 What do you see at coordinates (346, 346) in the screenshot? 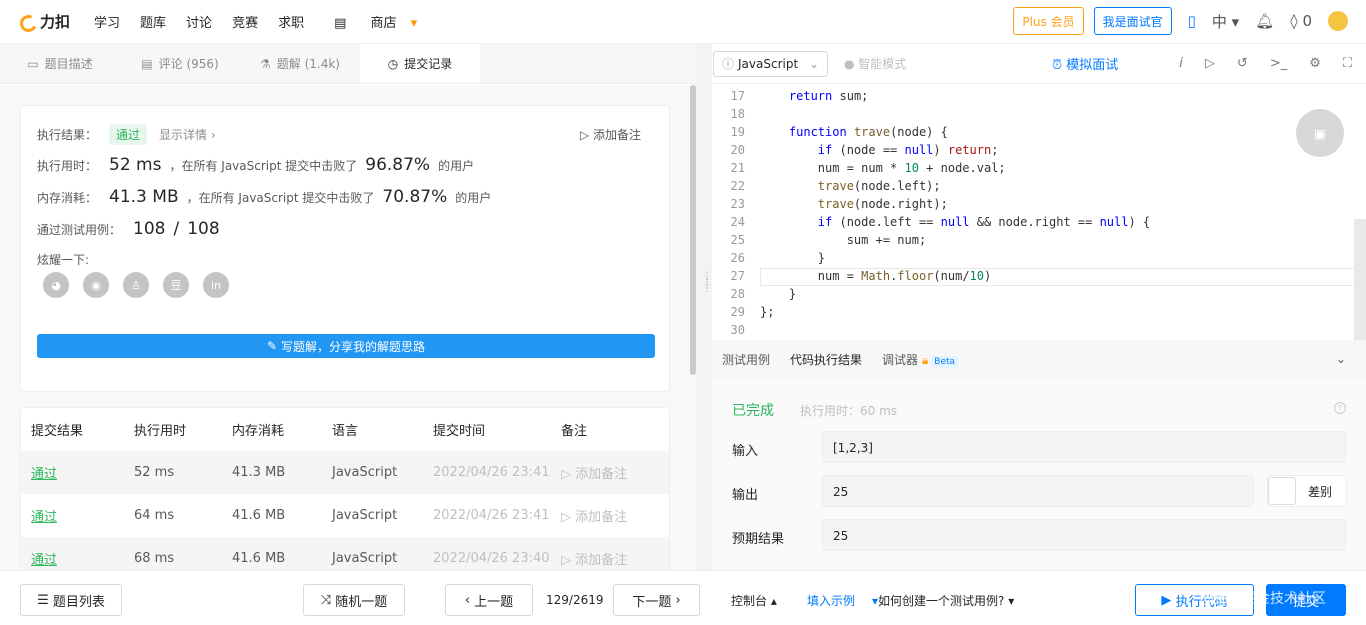
I see `write-solution-button: ✎ 写题解，分享我的解题思路` at bounding box center [346, 346].